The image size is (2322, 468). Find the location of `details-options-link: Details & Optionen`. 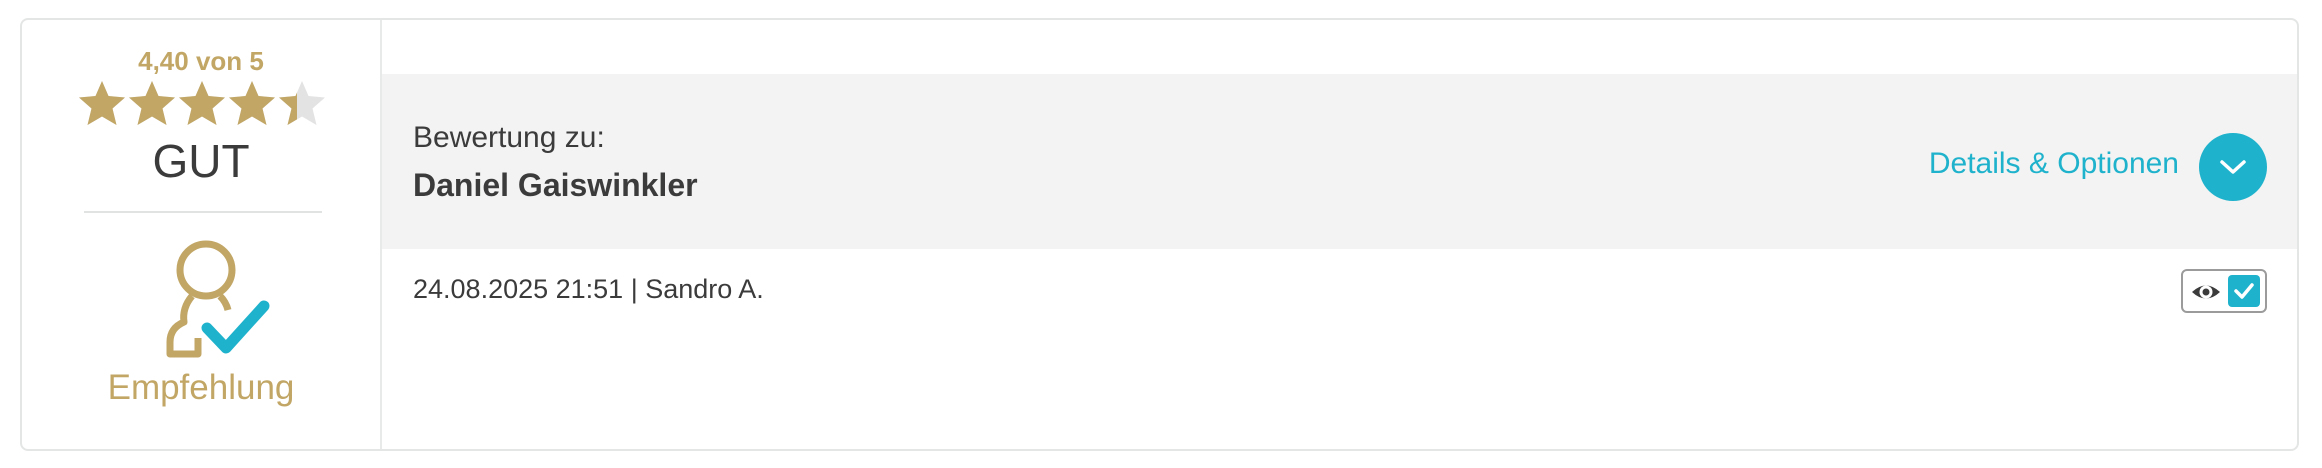

details-options-link: Details & Optionen is located at coordinates (2054, 164).